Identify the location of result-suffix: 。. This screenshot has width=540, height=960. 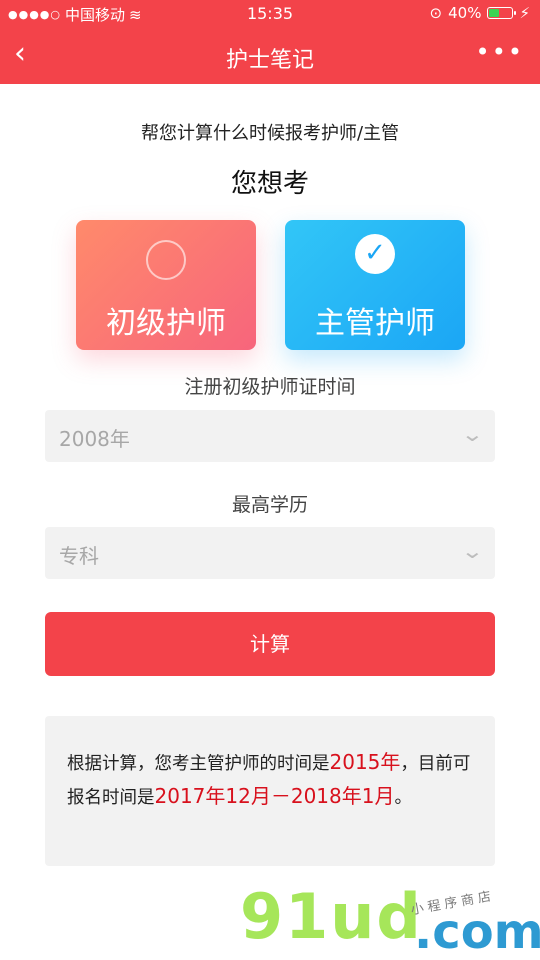
(403, 798).